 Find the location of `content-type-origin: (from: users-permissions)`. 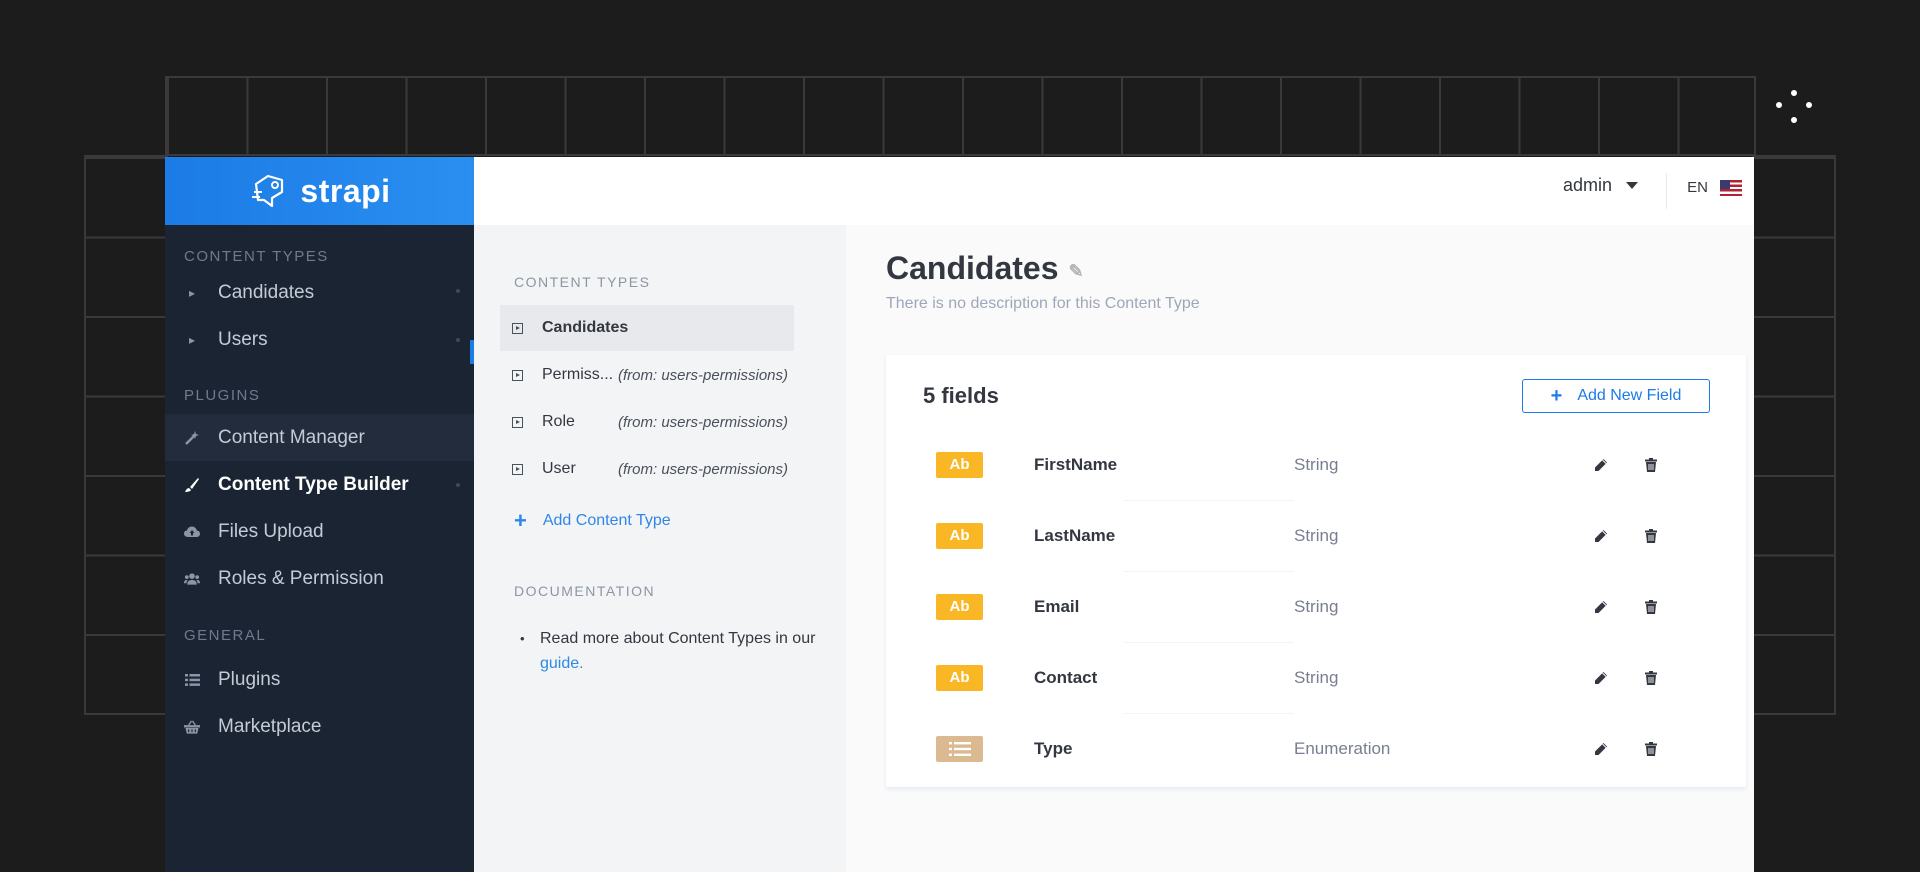

content-type-origin: (from: users-permissions) is located at coordinates (703, 422).